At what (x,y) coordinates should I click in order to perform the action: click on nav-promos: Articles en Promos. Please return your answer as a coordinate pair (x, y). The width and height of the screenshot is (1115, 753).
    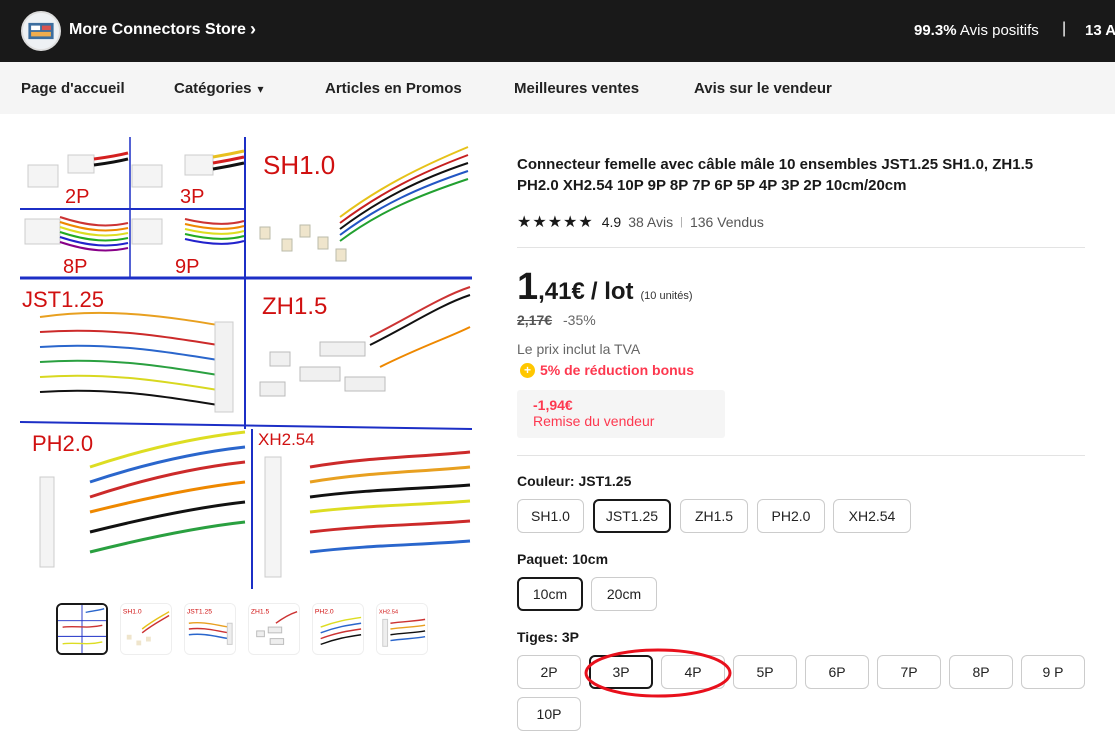
    Looking at the image, I should click on (393, 88).